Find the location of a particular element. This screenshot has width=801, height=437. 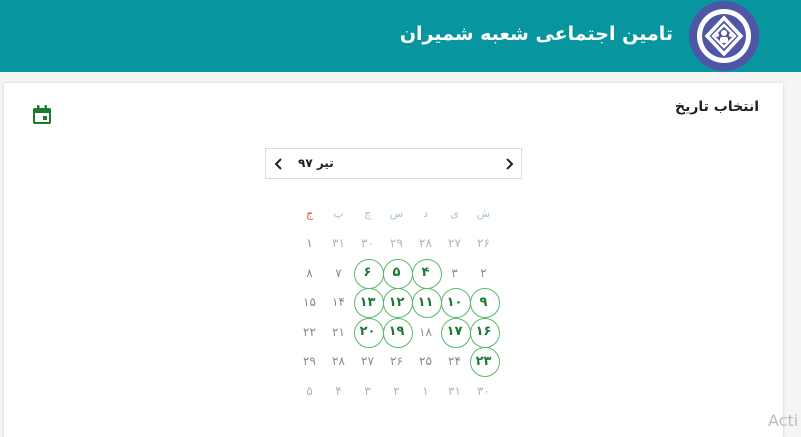

calendar-week-row: ۱۶ ۱۷ ۱۸ ۱۹ ۲۰ ۲۱ ۲۲ is located at coordinates (397, 332).